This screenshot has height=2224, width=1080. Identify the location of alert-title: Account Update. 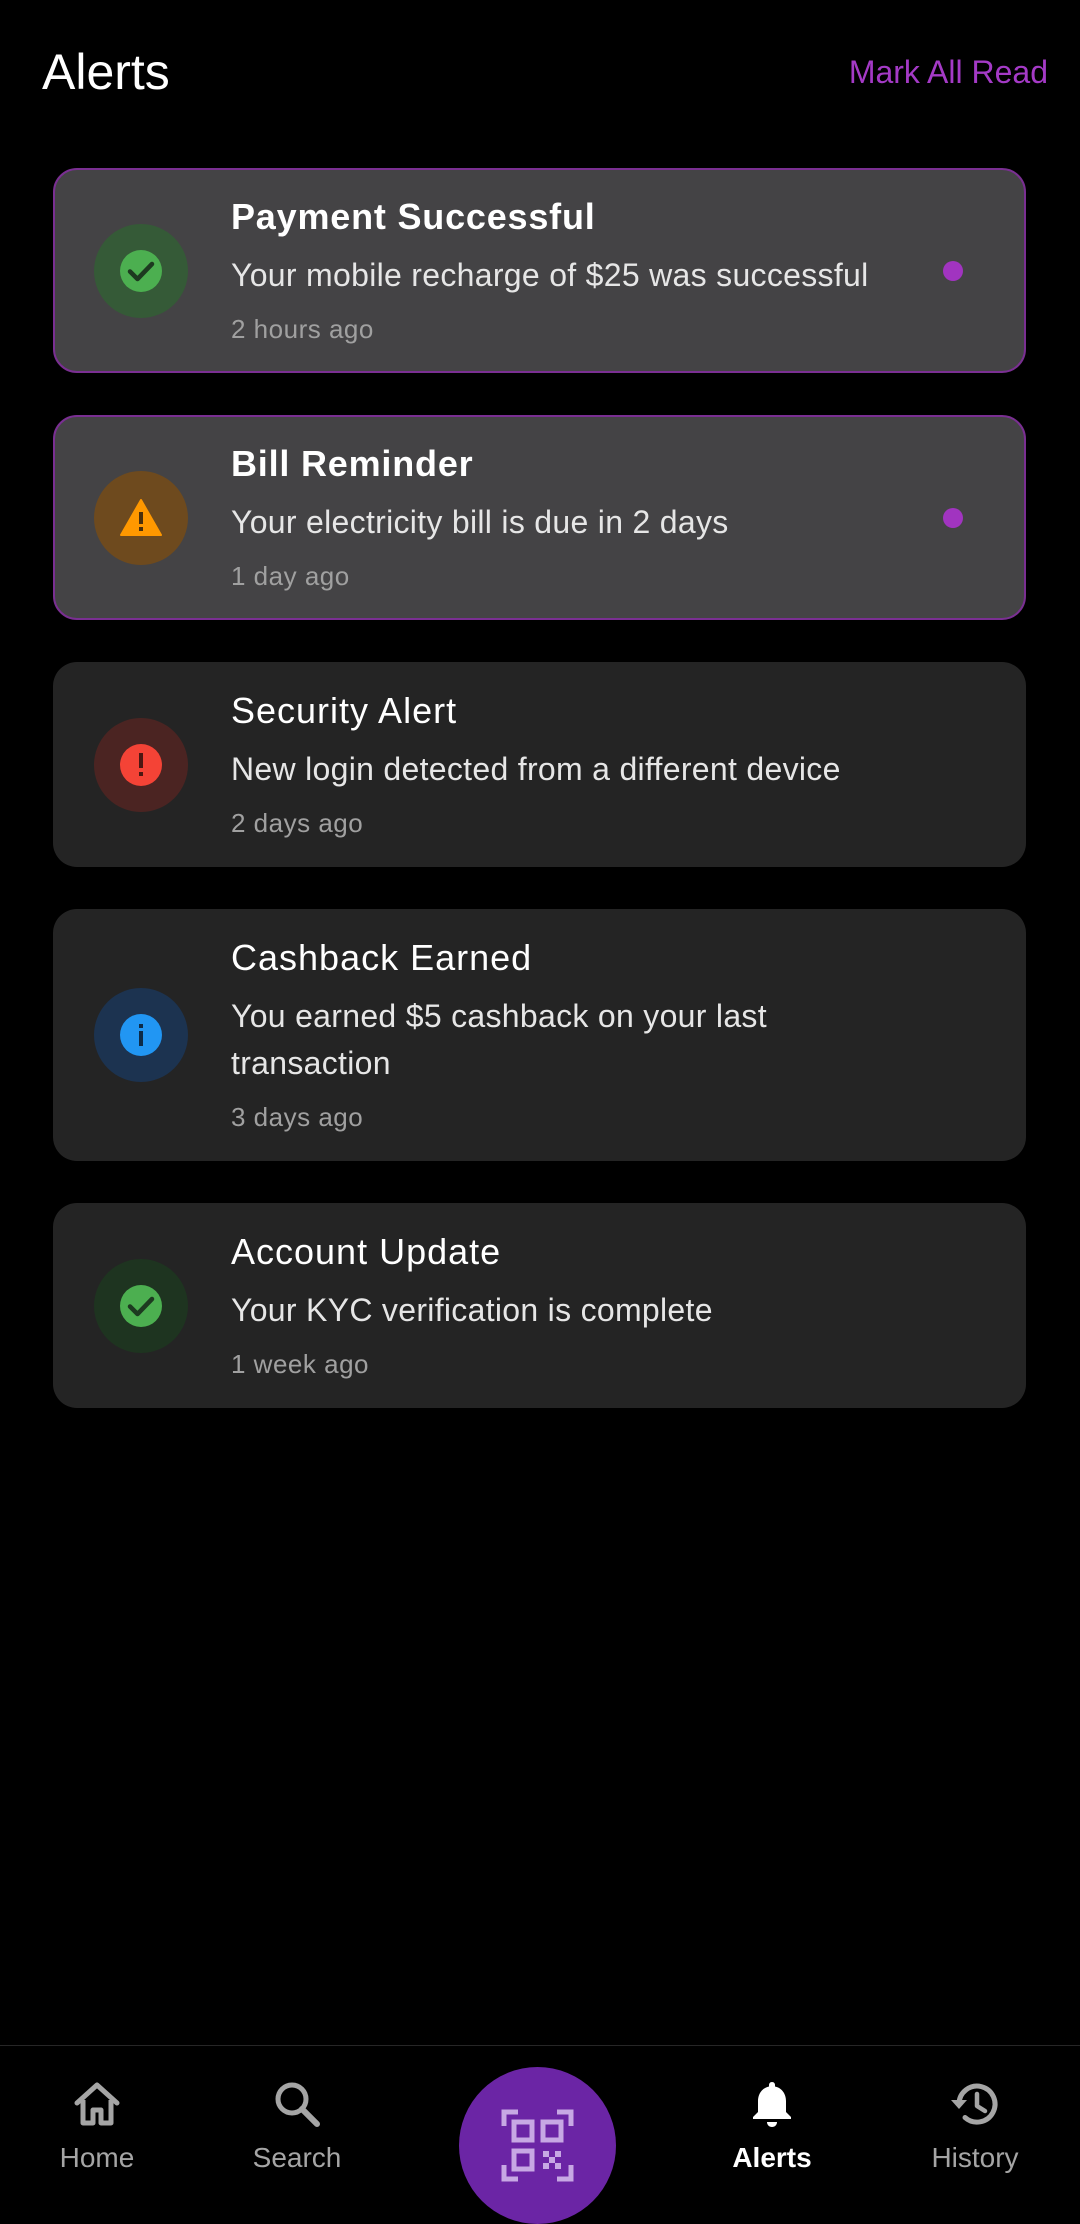
(366, 1251).